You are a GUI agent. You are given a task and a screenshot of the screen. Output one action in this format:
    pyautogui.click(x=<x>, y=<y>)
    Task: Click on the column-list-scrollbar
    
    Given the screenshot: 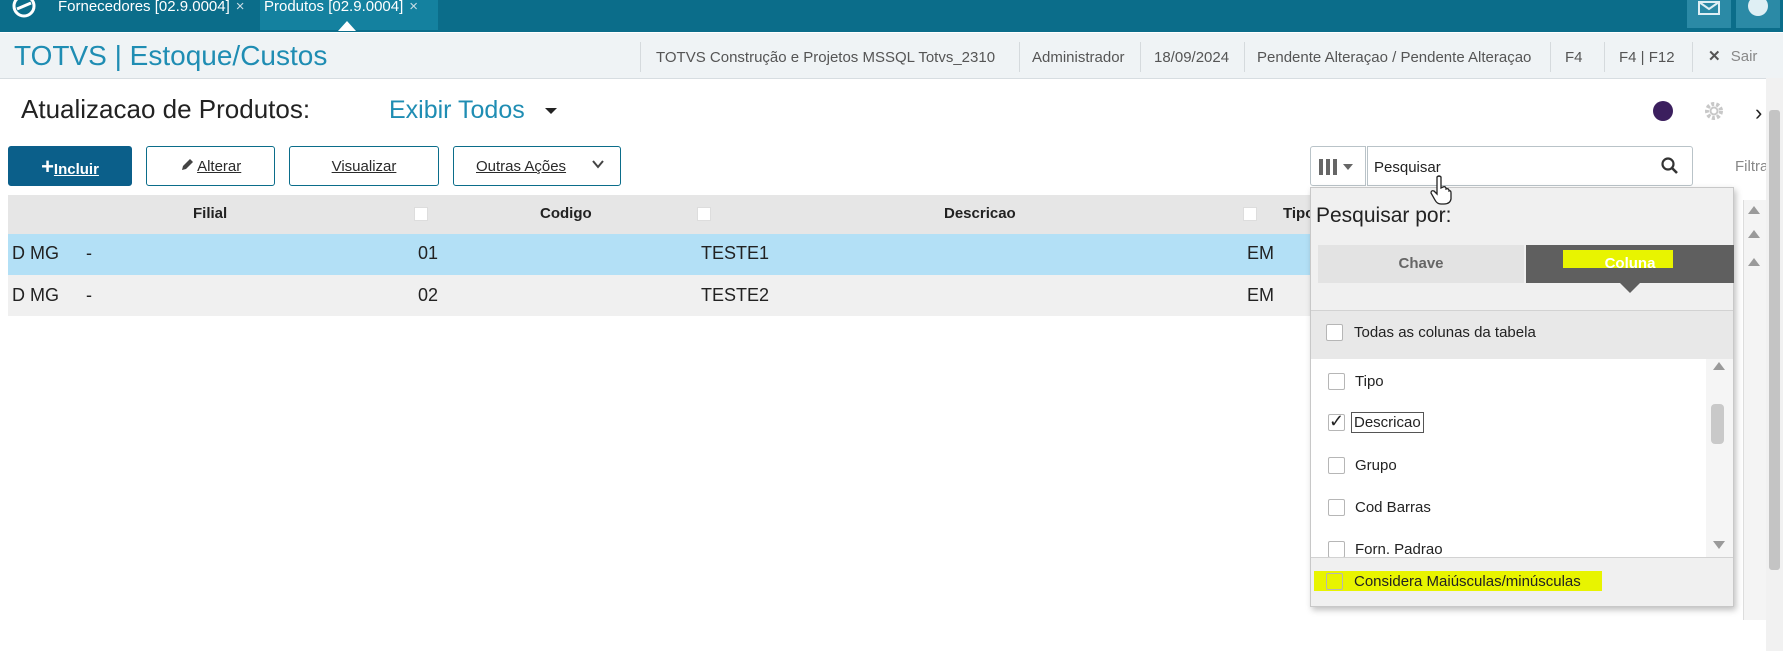 What is the action you would take?
    pyautogui.click(x=1719, y=458)
    